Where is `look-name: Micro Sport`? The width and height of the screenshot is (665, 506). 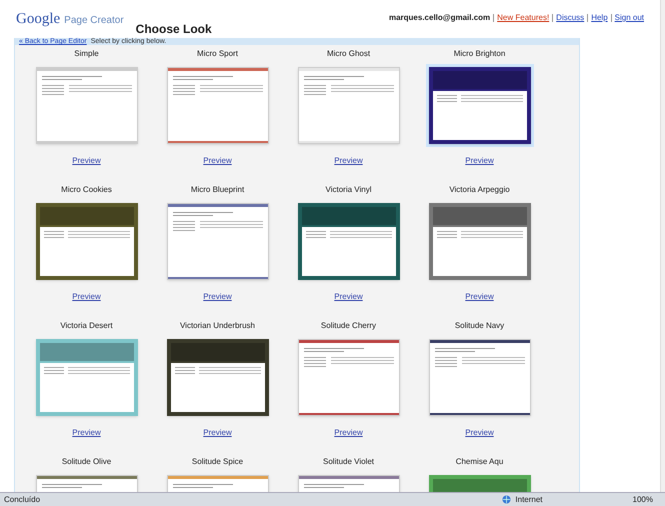 look-name: Micro Sport is located at coordinates (217, 54).